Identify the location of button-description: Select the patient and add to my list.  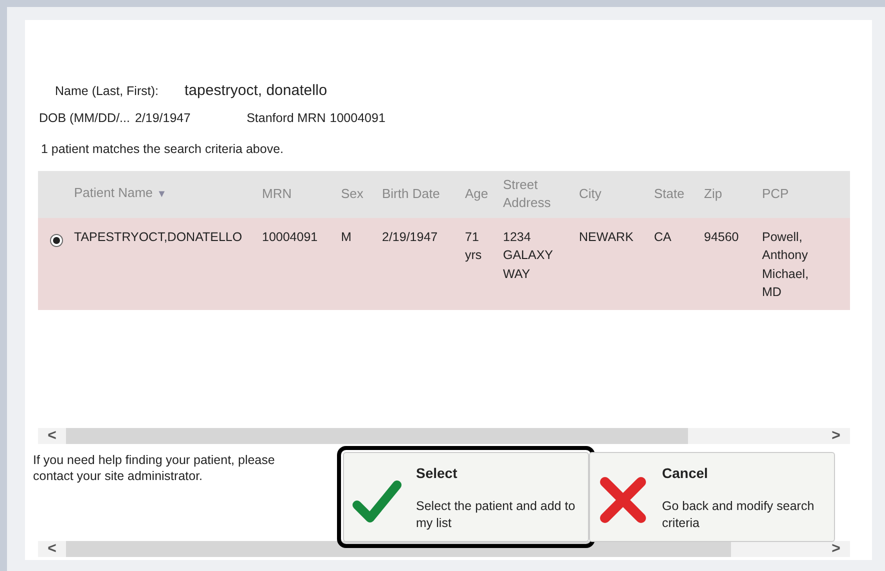
(496, 515).